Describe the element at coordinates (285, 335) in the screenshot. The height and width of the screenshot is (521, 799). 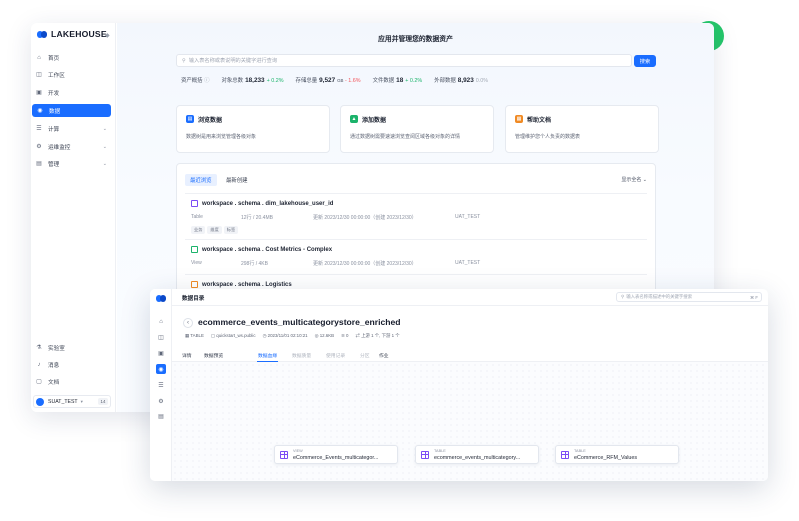
I see `meta-time: ◷ 2023/11/01 02:10:21` at that location.